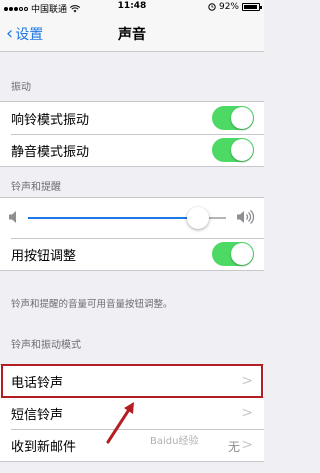 This screenshot has height=473, width=320. Describe the element at coordinates (36, 187) in the screenshot. I see `section-header-ringer: 铃声和提醒` at that location.